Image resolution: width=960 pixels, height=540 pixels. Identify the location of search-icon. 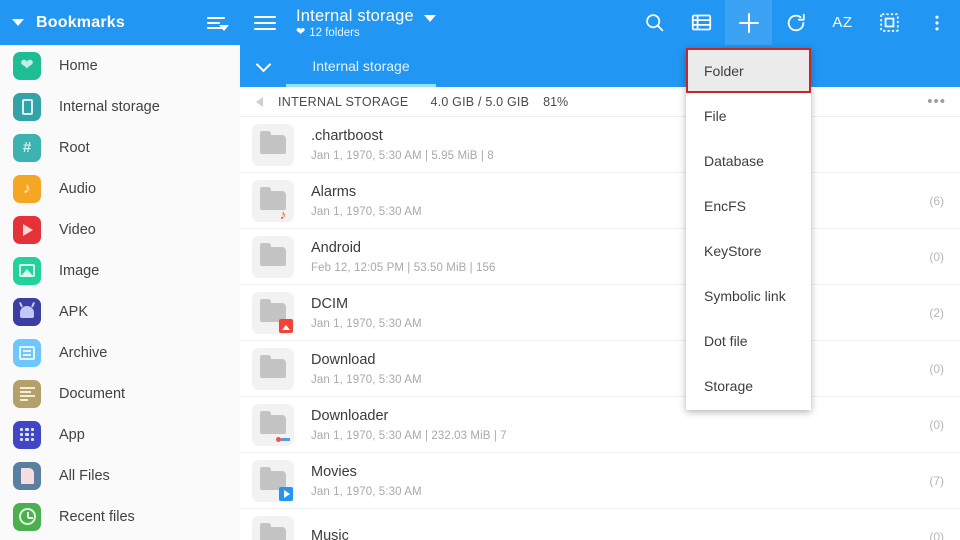
(654, 22).